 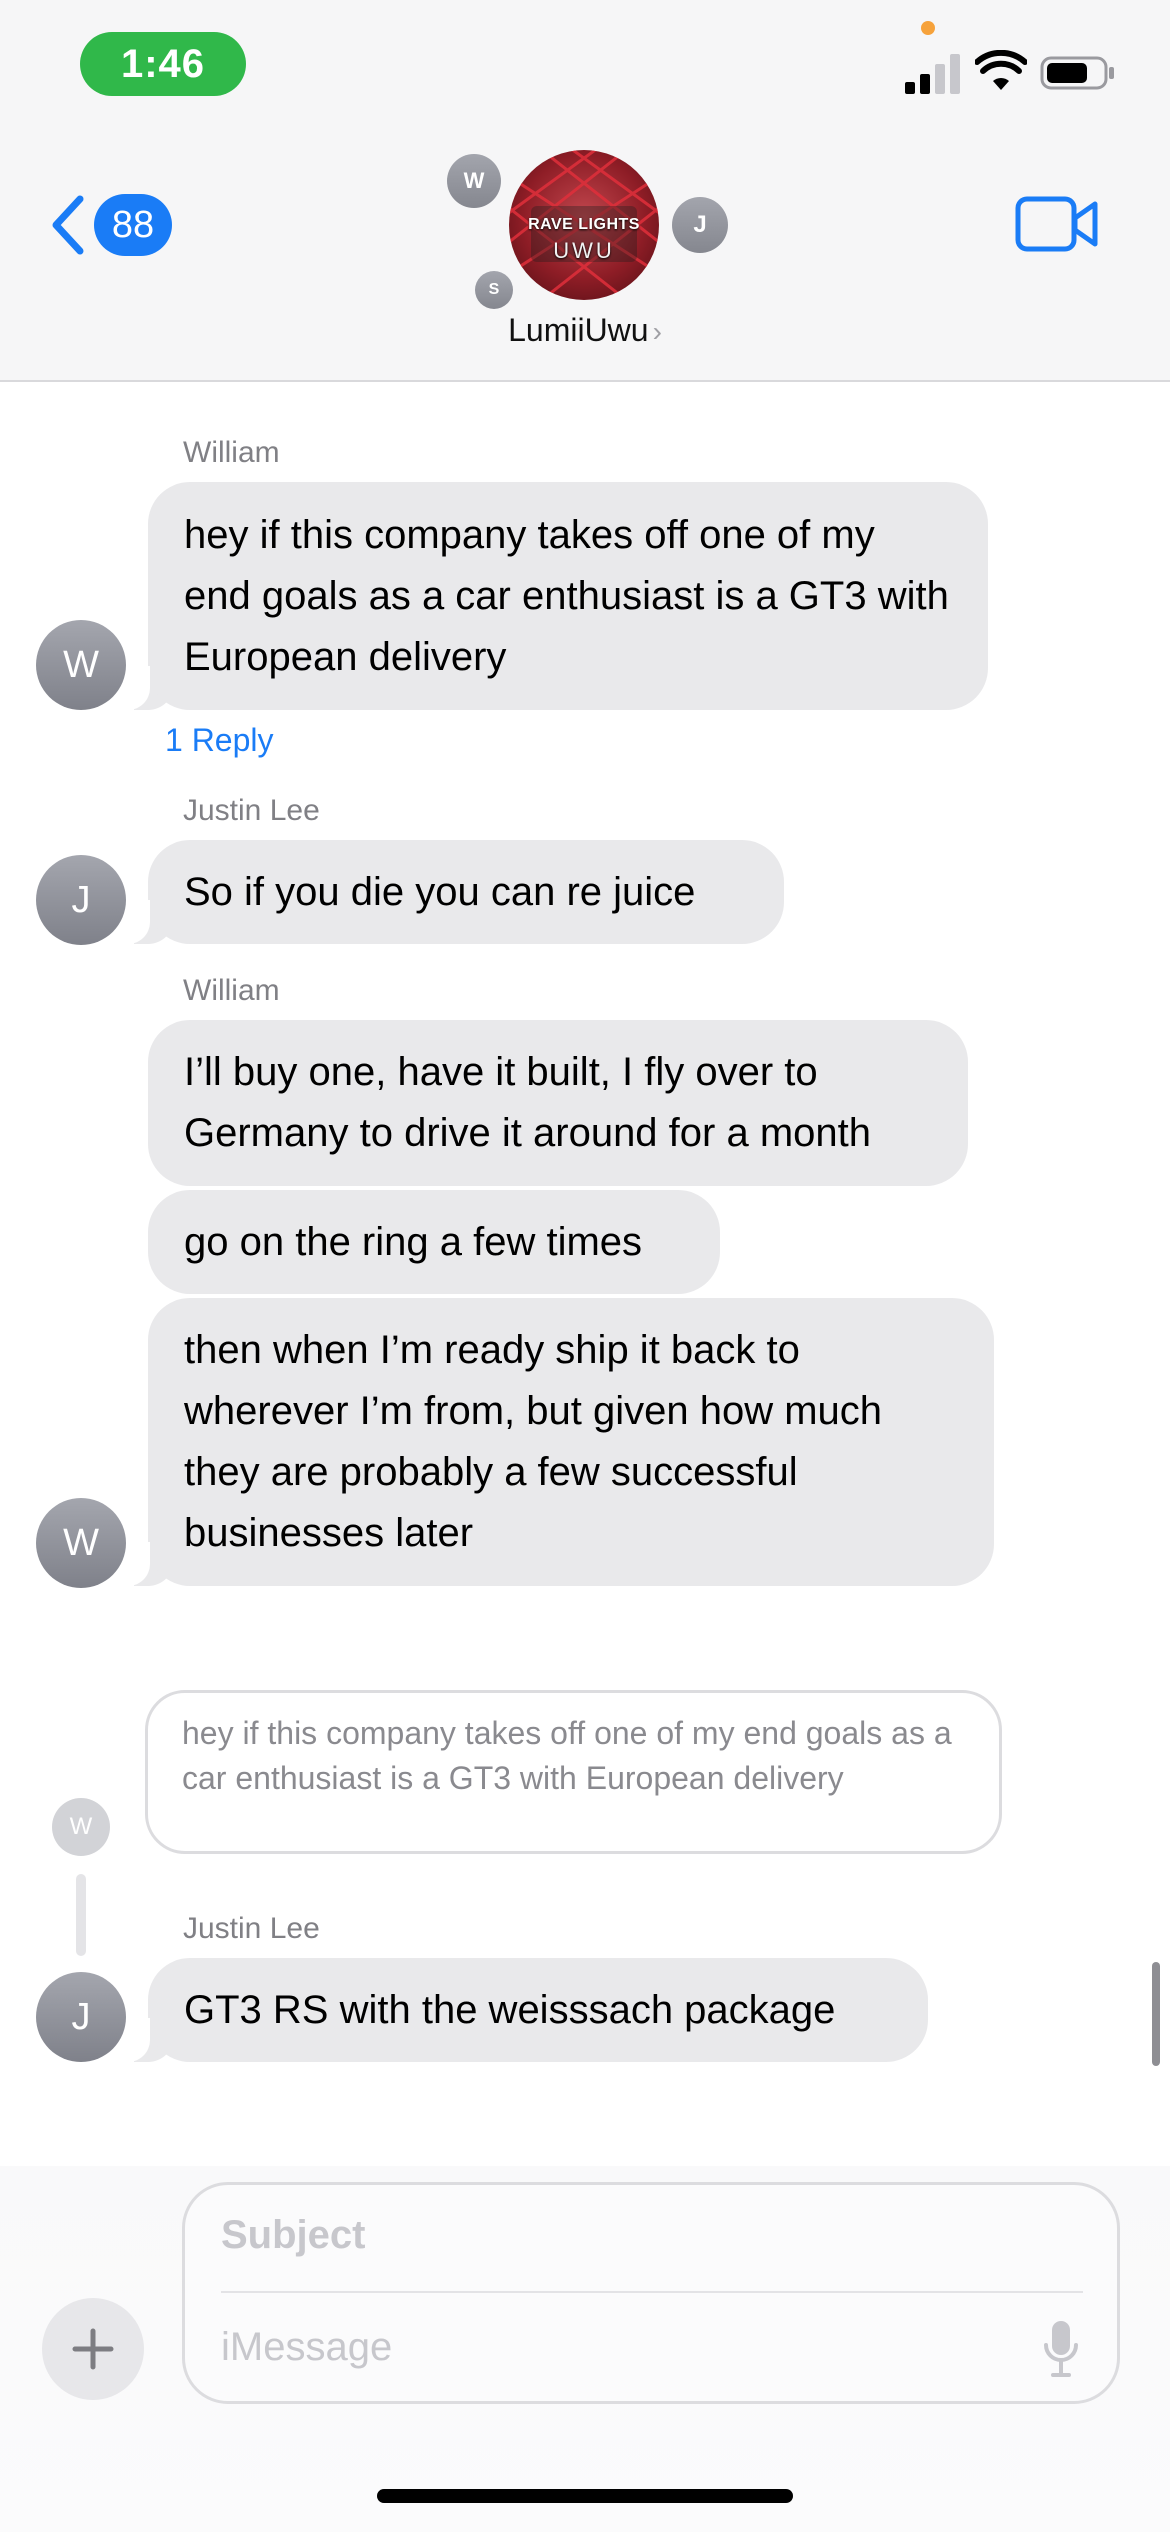 What do you see at coordinates (584, 250) in the screenshot?
I see `avatar-caption-bottom: UWU` at bounding box center [584, 250].